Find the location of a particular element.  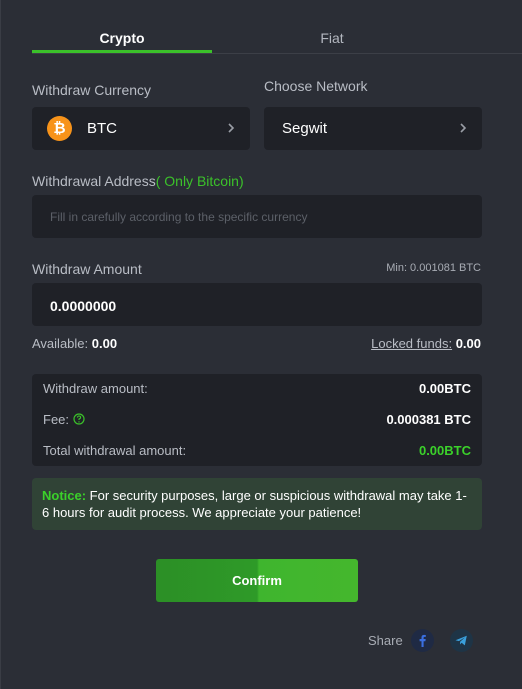

withdrawal-address-label: Withdrawal Address( Only Bitcoin) is located at coordinates (138, 181).